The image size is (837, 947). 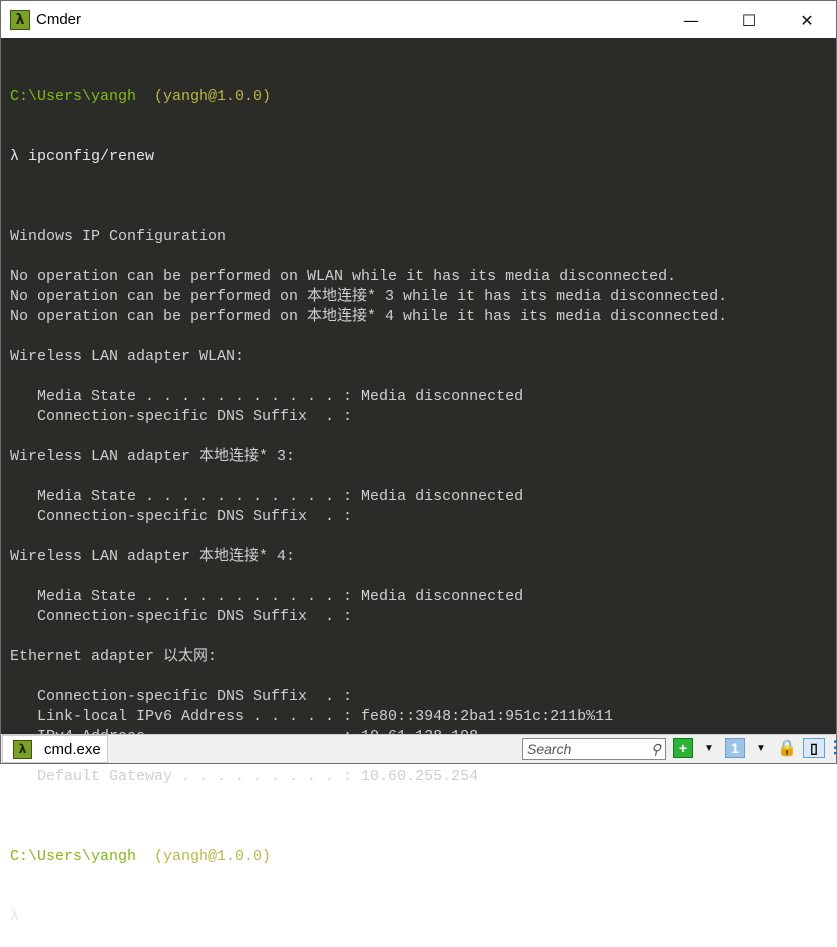 What do you see at coordinates (834, 748) in the screenshot?
I see `menu-icon: ☰` at bounding box center [834, 748].